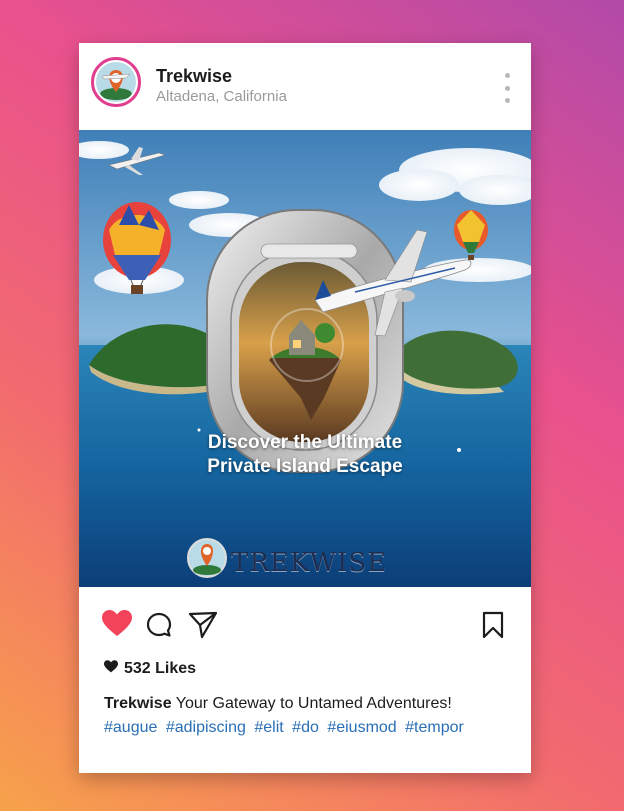 The width and height of the screenshot is (624, 811). I want to click on hashtag: #do, so click(305, 727).